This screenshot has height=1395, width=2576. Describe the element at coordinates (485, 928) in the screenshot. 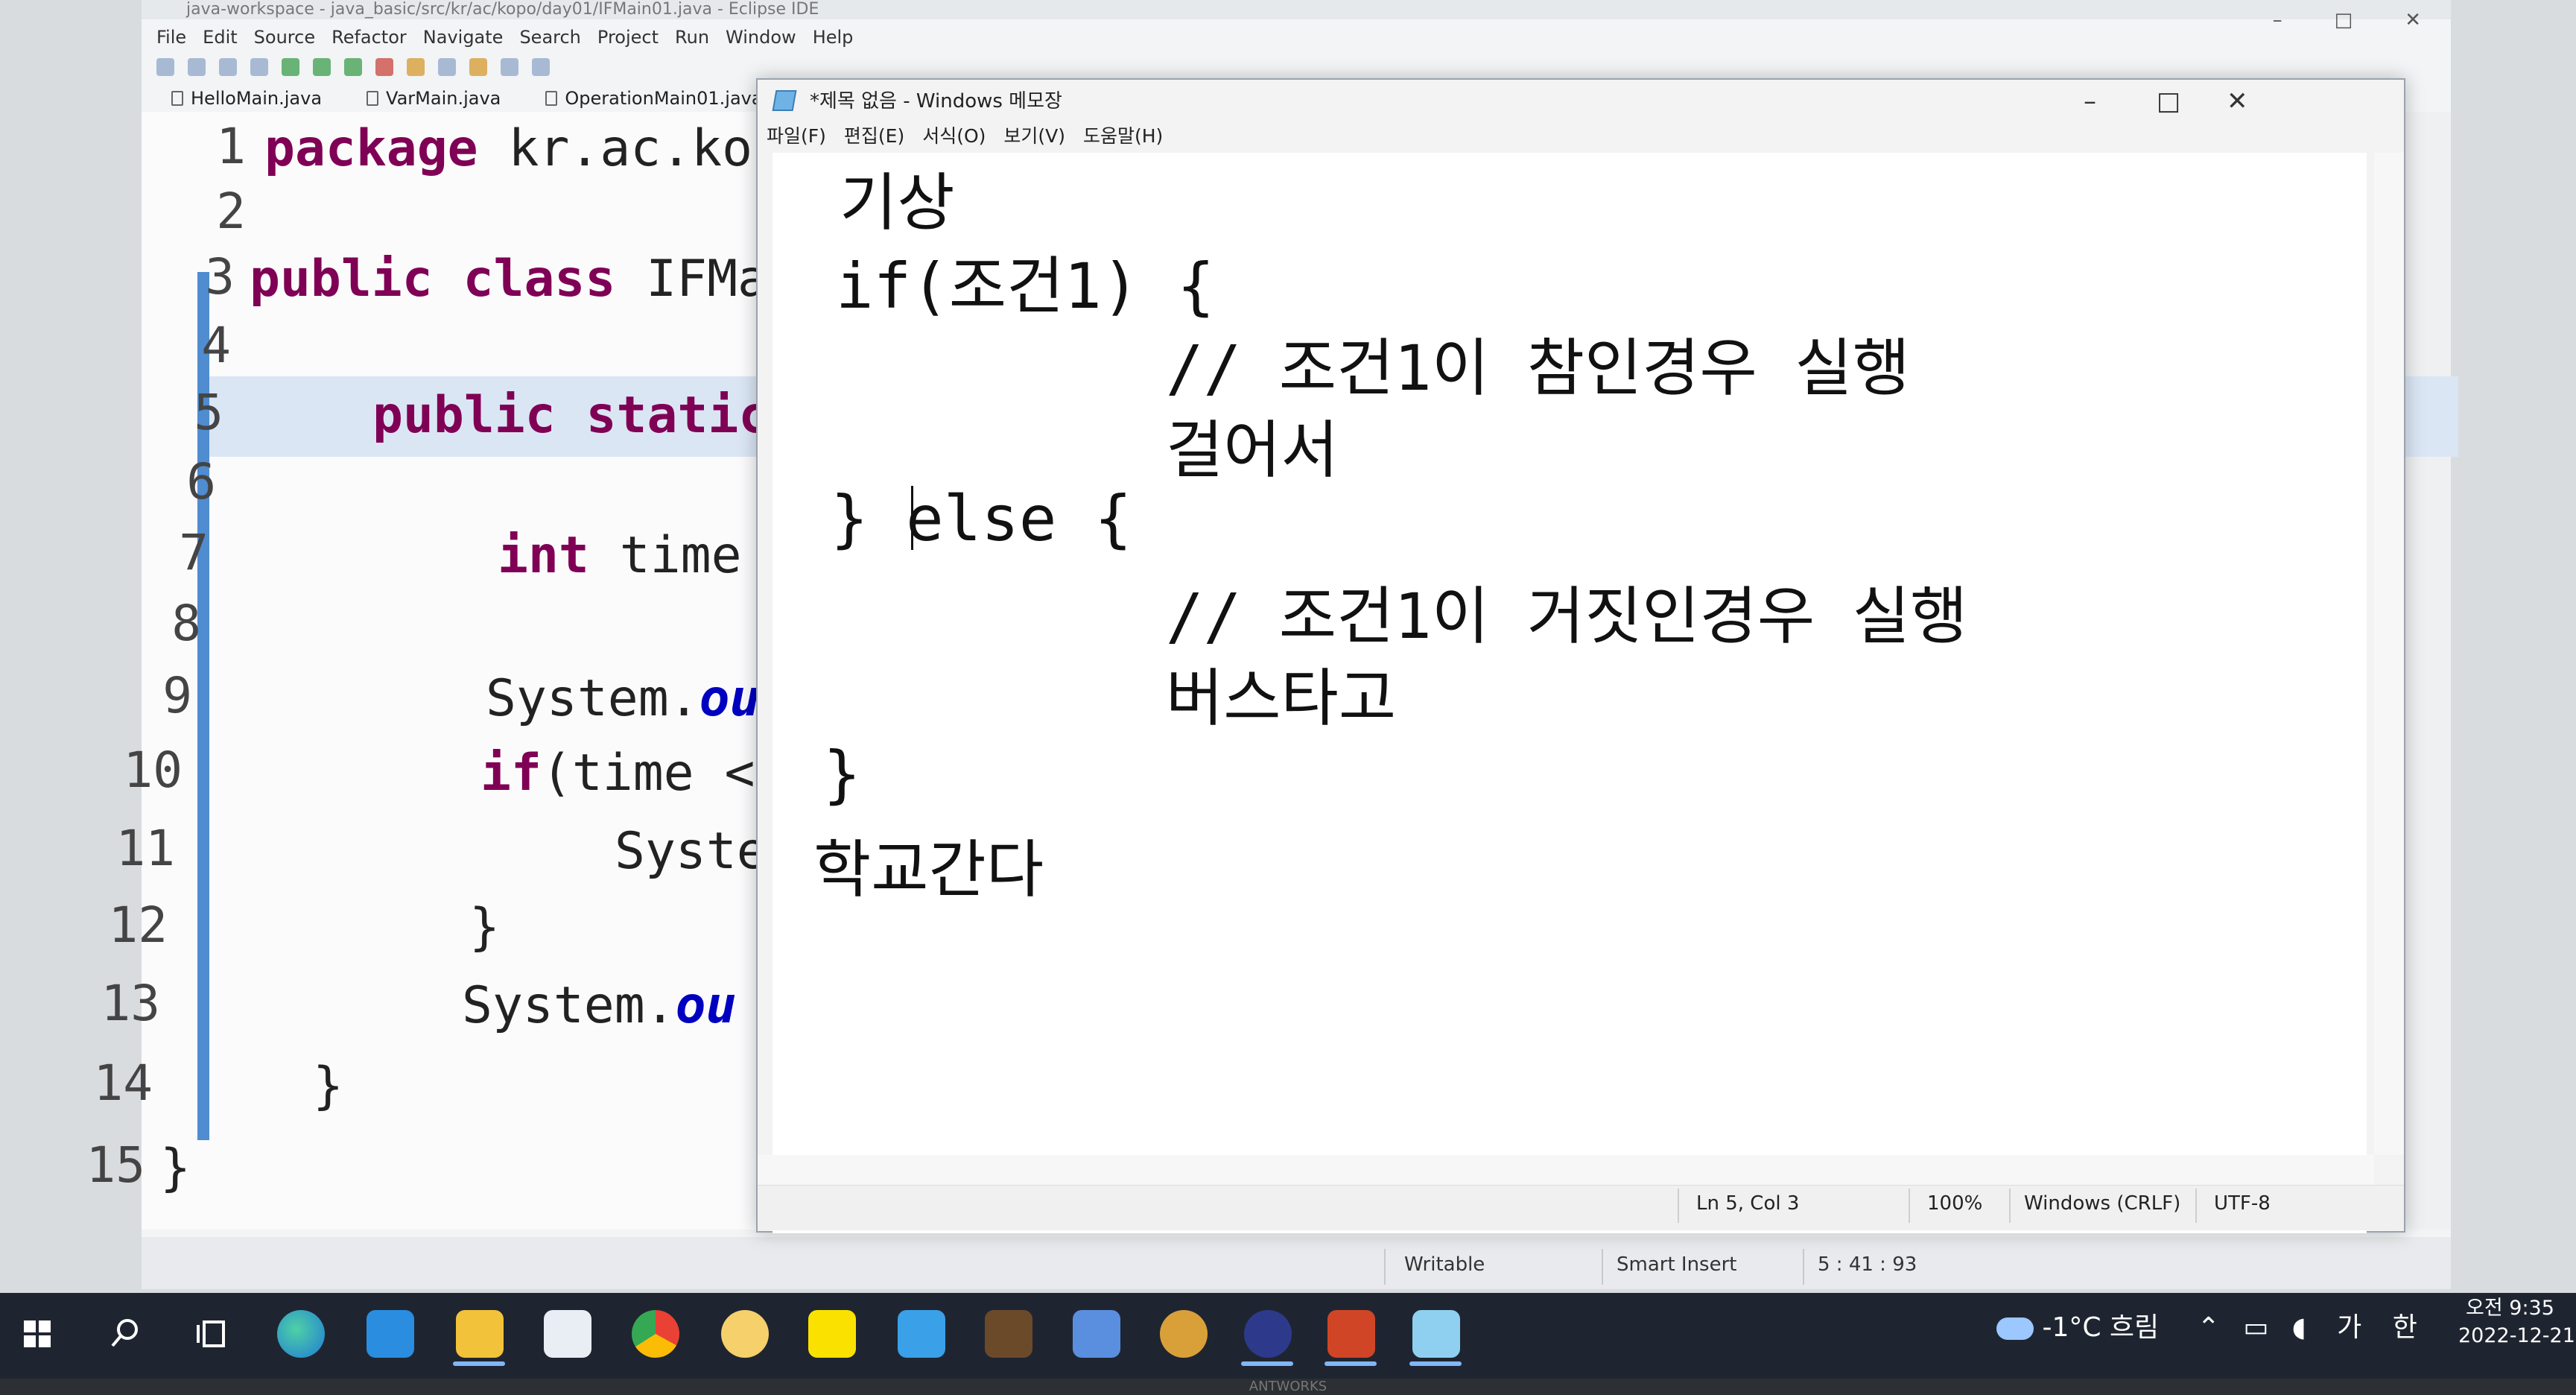

I see `code-line-12: }` at that location.